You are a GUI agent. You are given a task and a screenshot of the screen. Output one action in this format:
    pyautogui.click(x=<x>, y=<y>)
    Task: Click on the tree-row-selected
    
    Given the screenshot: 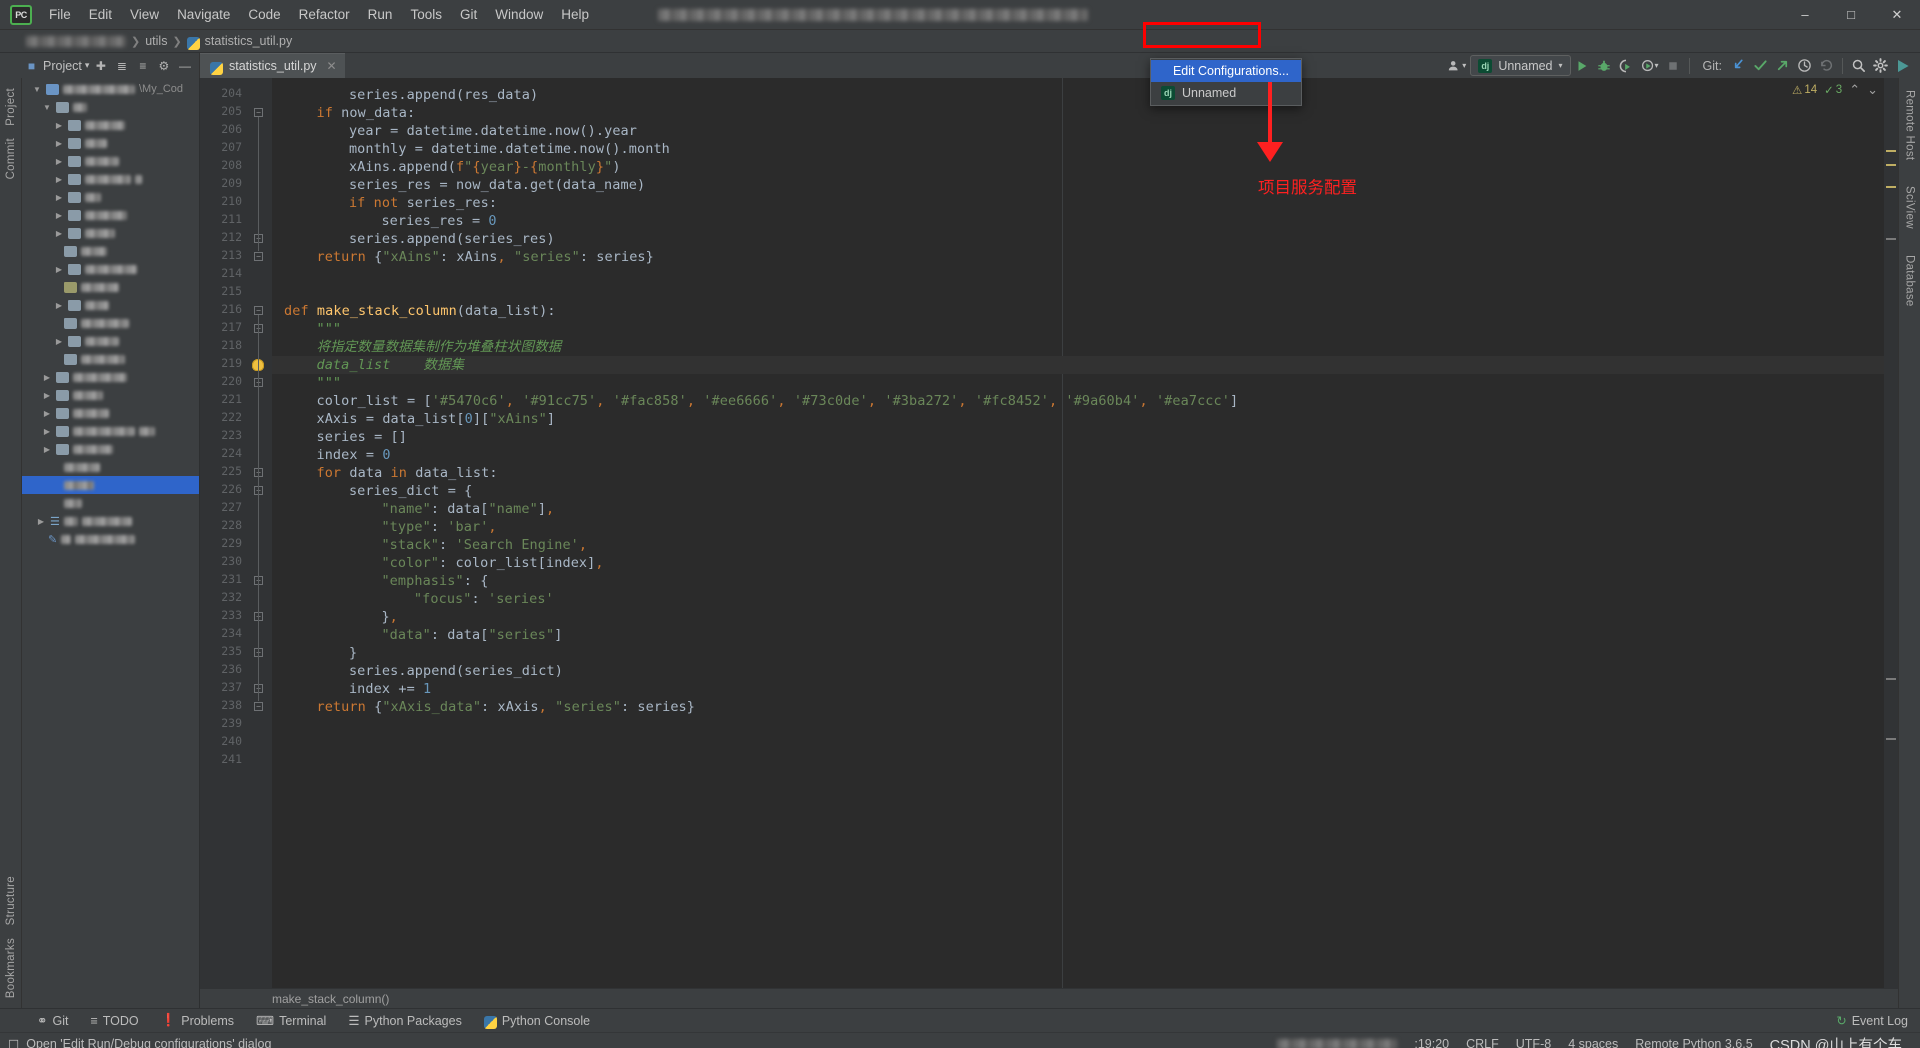 What is the action you would take?
    pyautogui.click(x=110, y=485)
    